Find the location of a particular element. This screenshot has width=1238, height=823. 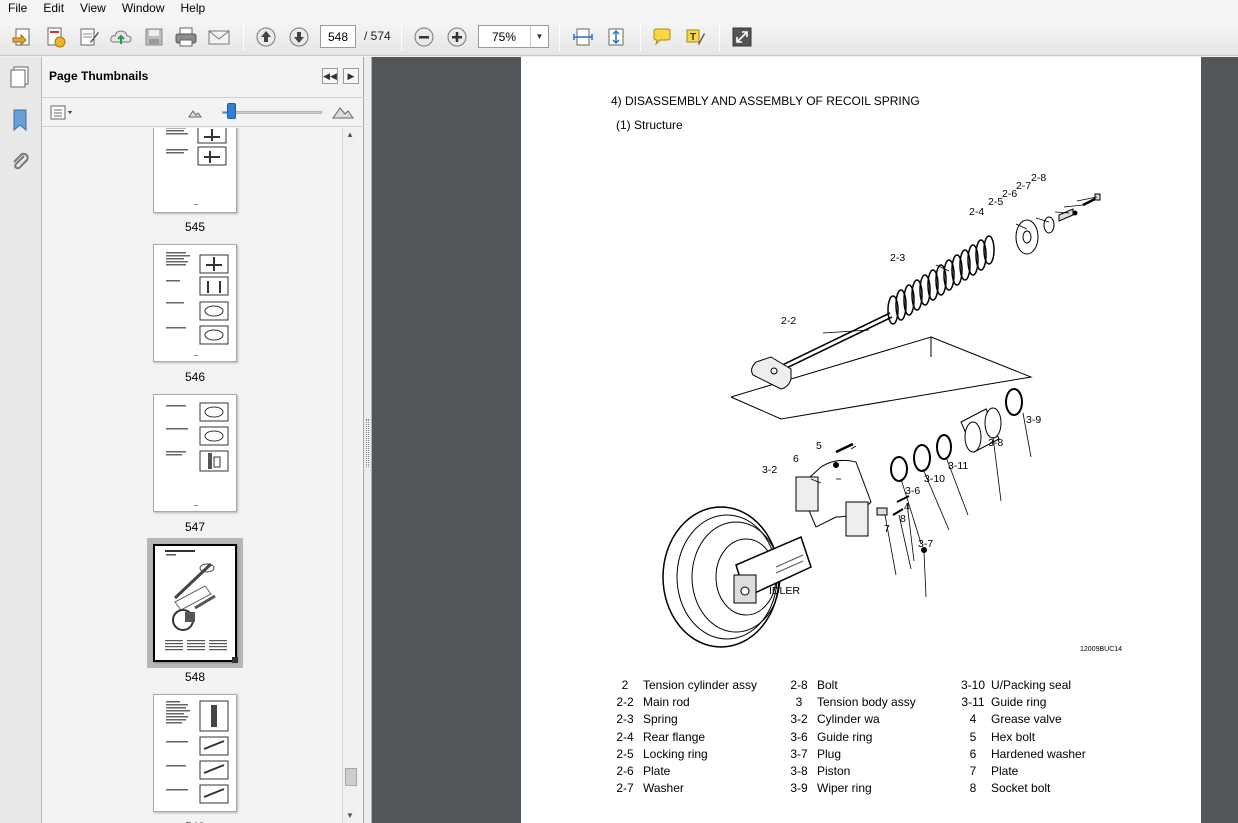

thumbnail-page-selected is located at coordinates (195, 603).